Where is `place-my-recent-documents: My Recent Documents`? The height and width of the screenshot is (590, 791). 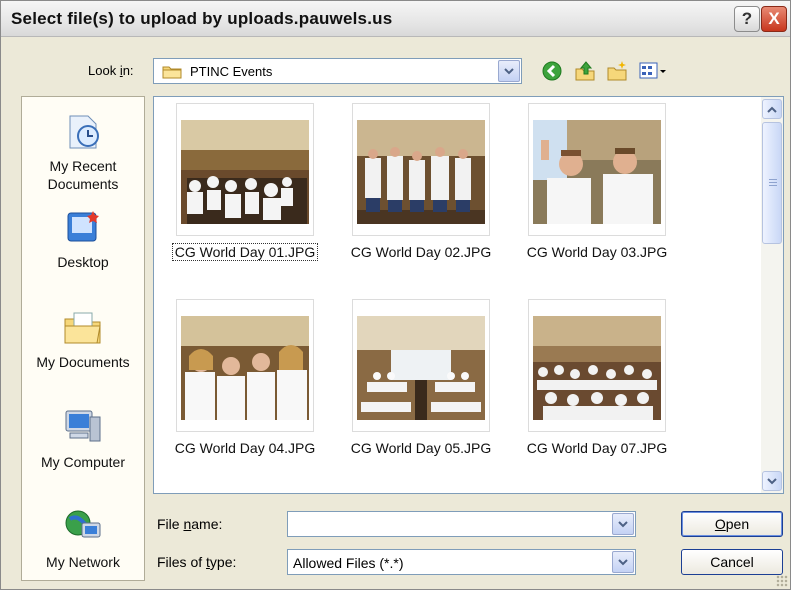 place-my-recent-documents: My Recent Documents is located at coordinates (83, 151).